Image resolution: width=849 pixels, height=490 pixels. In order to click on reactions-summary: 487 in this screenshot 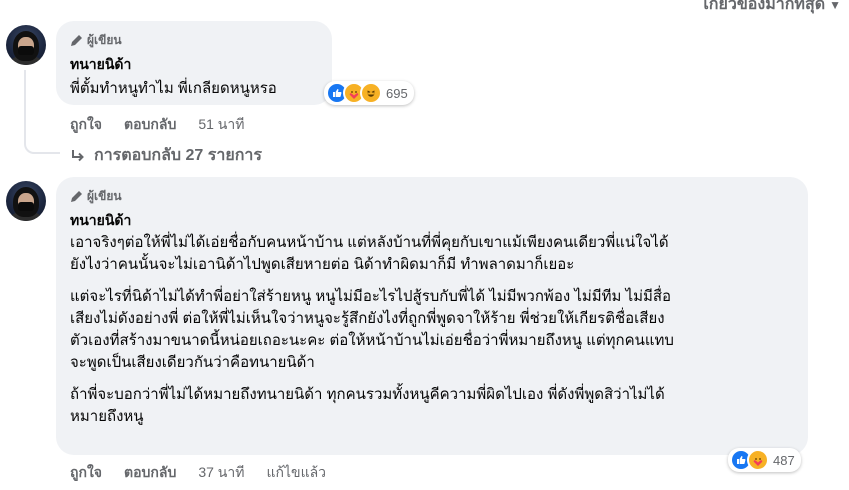, I will do `click(764, 460)`.